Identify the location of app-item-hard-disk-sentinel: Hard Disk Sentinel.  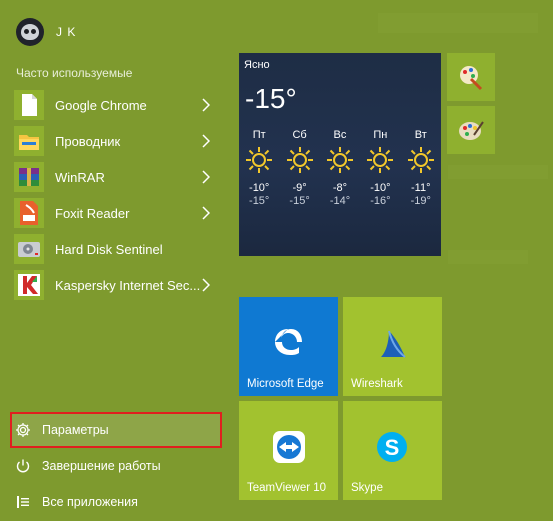
(117, 249).